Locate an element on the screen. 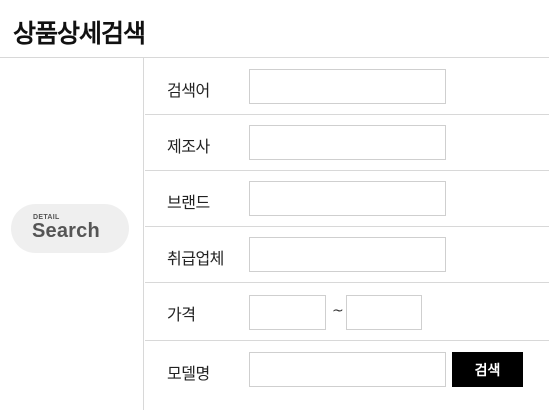  price-max-input is located at coordinates (384, 312).